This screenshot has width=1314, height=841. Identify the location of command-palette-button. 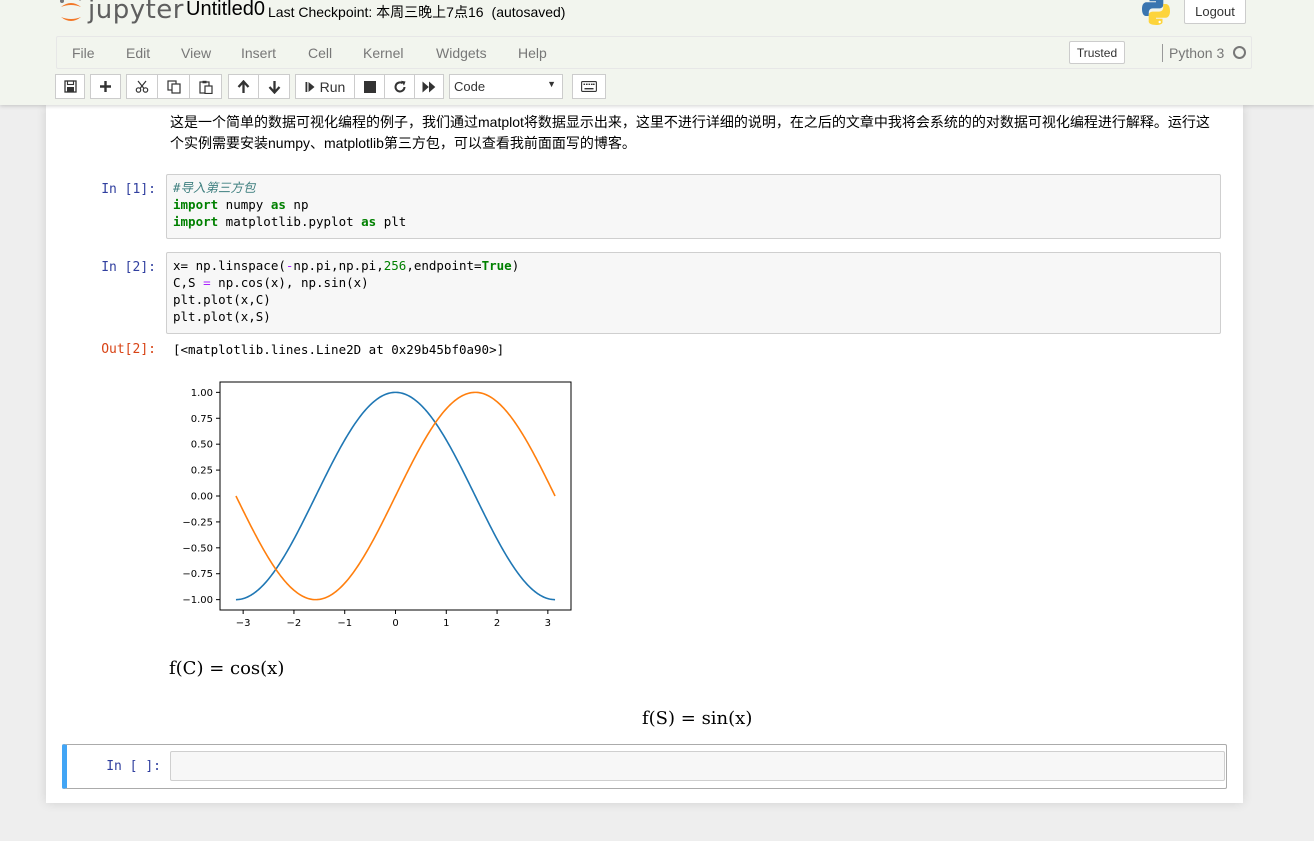
(589, 86).